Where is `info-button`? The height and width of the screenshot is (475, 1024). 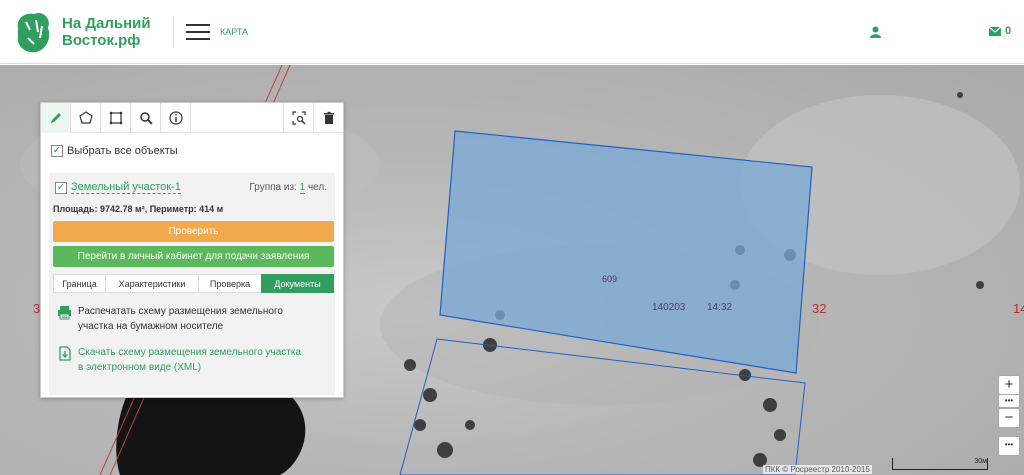
info-button is located at coordinates (176, 118).